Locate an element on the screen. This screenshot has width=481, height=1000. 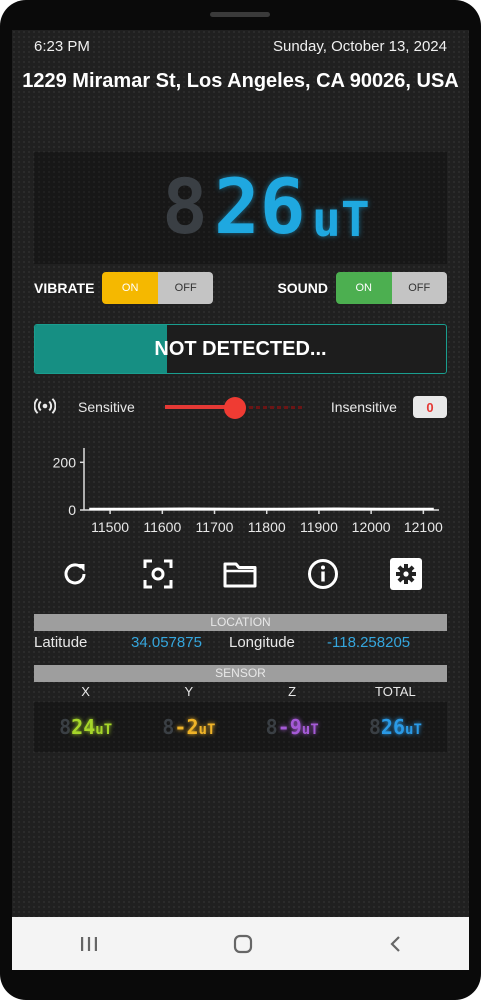
sound-control: SOUND ON OFF is located at coordinates (362, 288).